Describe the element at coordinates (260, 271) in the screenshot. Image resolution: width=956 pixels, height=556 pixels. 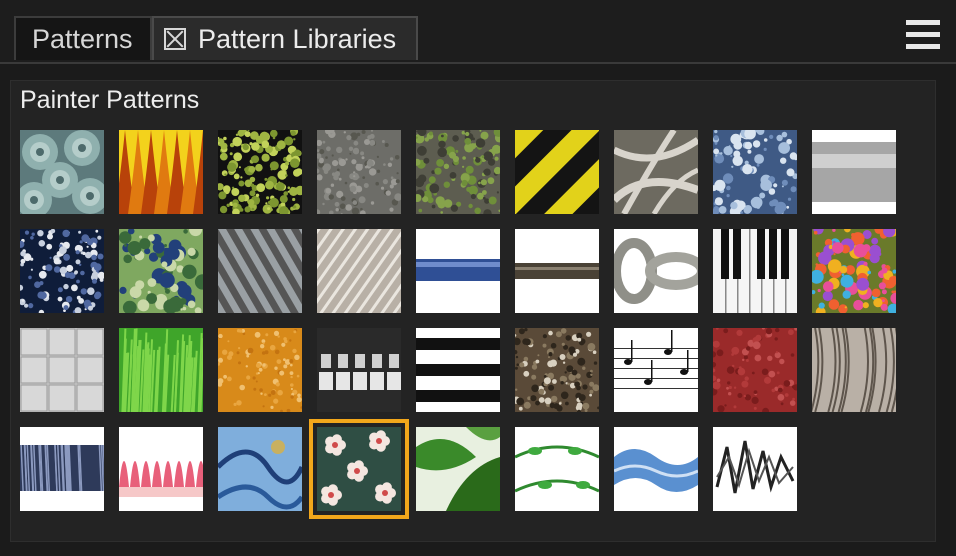
I see `pattern-tile-steel-cable` at that location.